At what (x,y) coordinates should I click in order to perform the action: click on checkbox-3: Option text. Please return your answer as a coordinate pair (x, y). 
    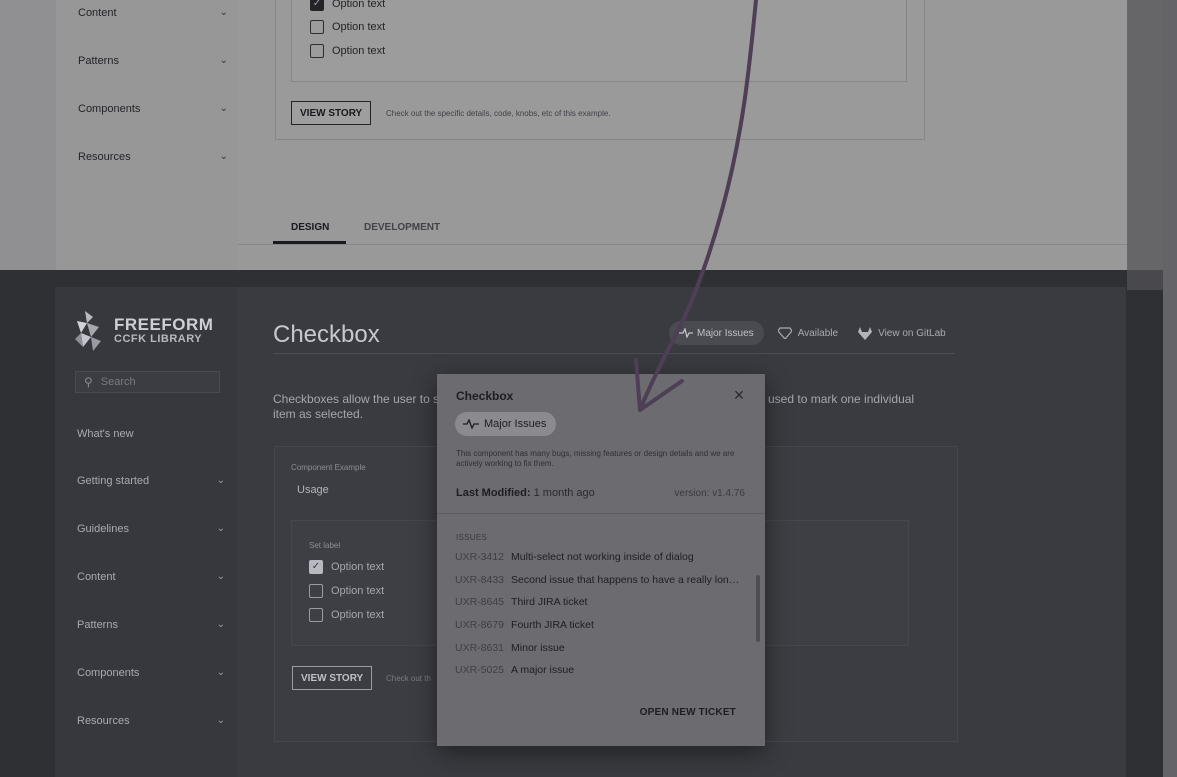
    Looking at the image, I should click on (346, 615).